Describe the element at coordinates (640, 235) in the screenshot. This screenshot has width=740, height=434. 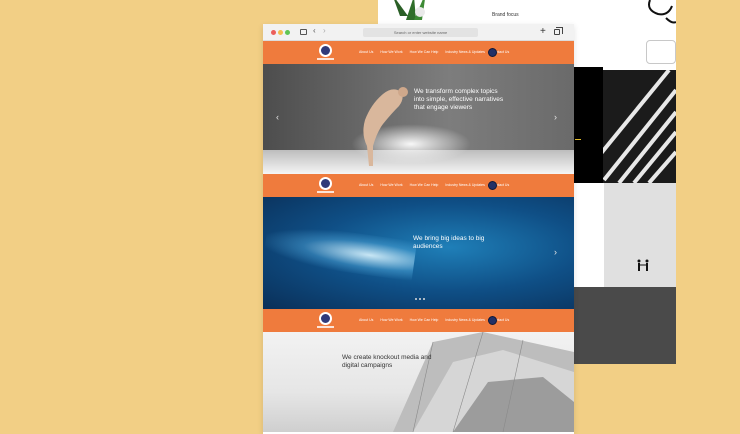
I see `couple-photo` at that location.